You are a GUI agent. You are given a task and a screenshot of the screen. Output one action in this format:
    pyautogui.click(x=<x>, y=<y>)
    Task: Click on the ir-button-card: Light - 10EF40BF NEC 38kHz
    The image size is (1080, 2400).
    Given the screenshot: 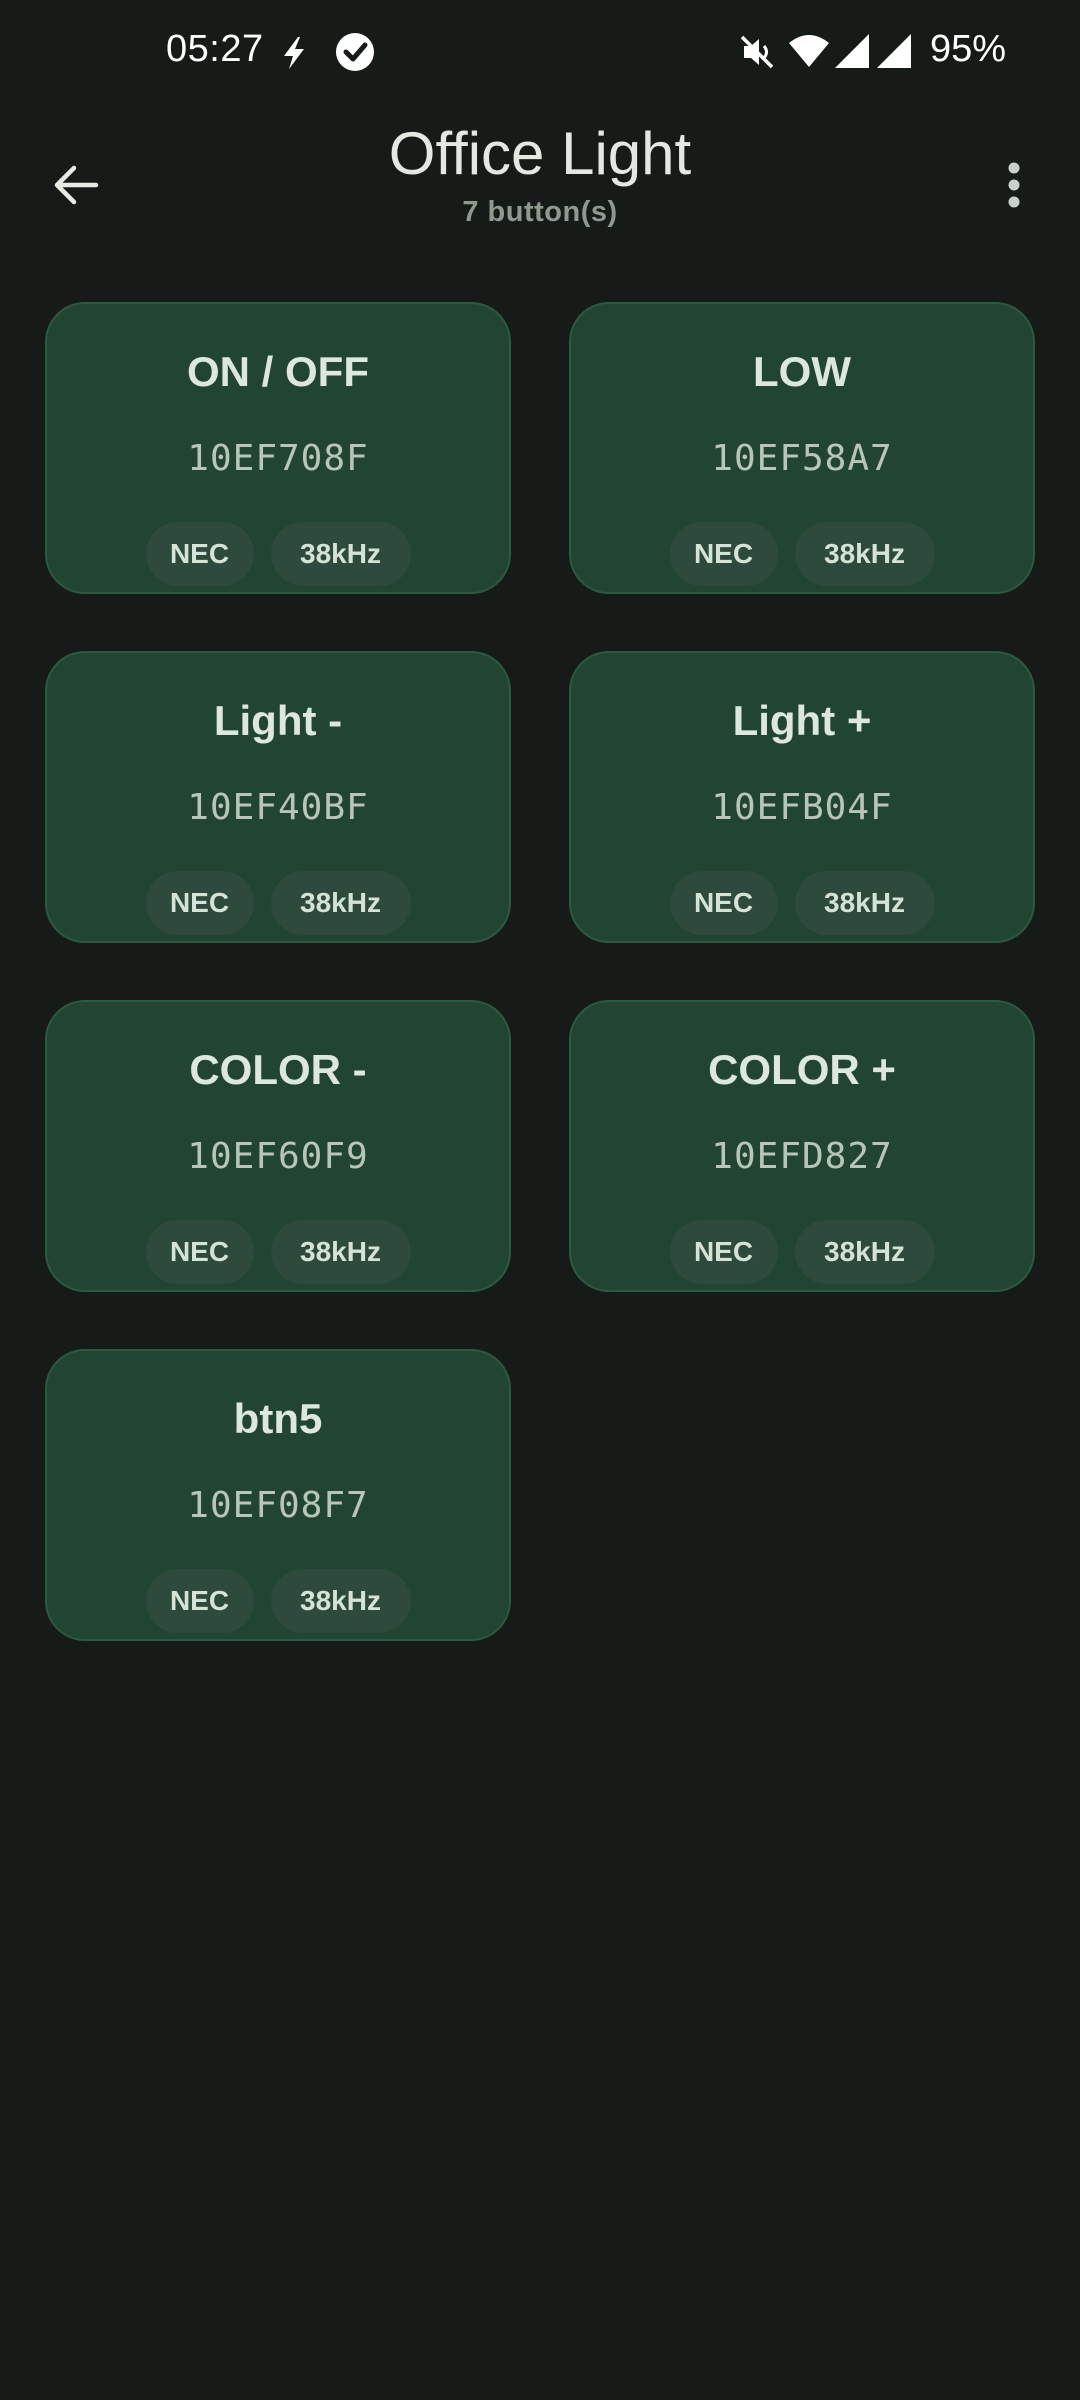 What is the action you would take?
    pyautogui.click(x=278, y=797)
    